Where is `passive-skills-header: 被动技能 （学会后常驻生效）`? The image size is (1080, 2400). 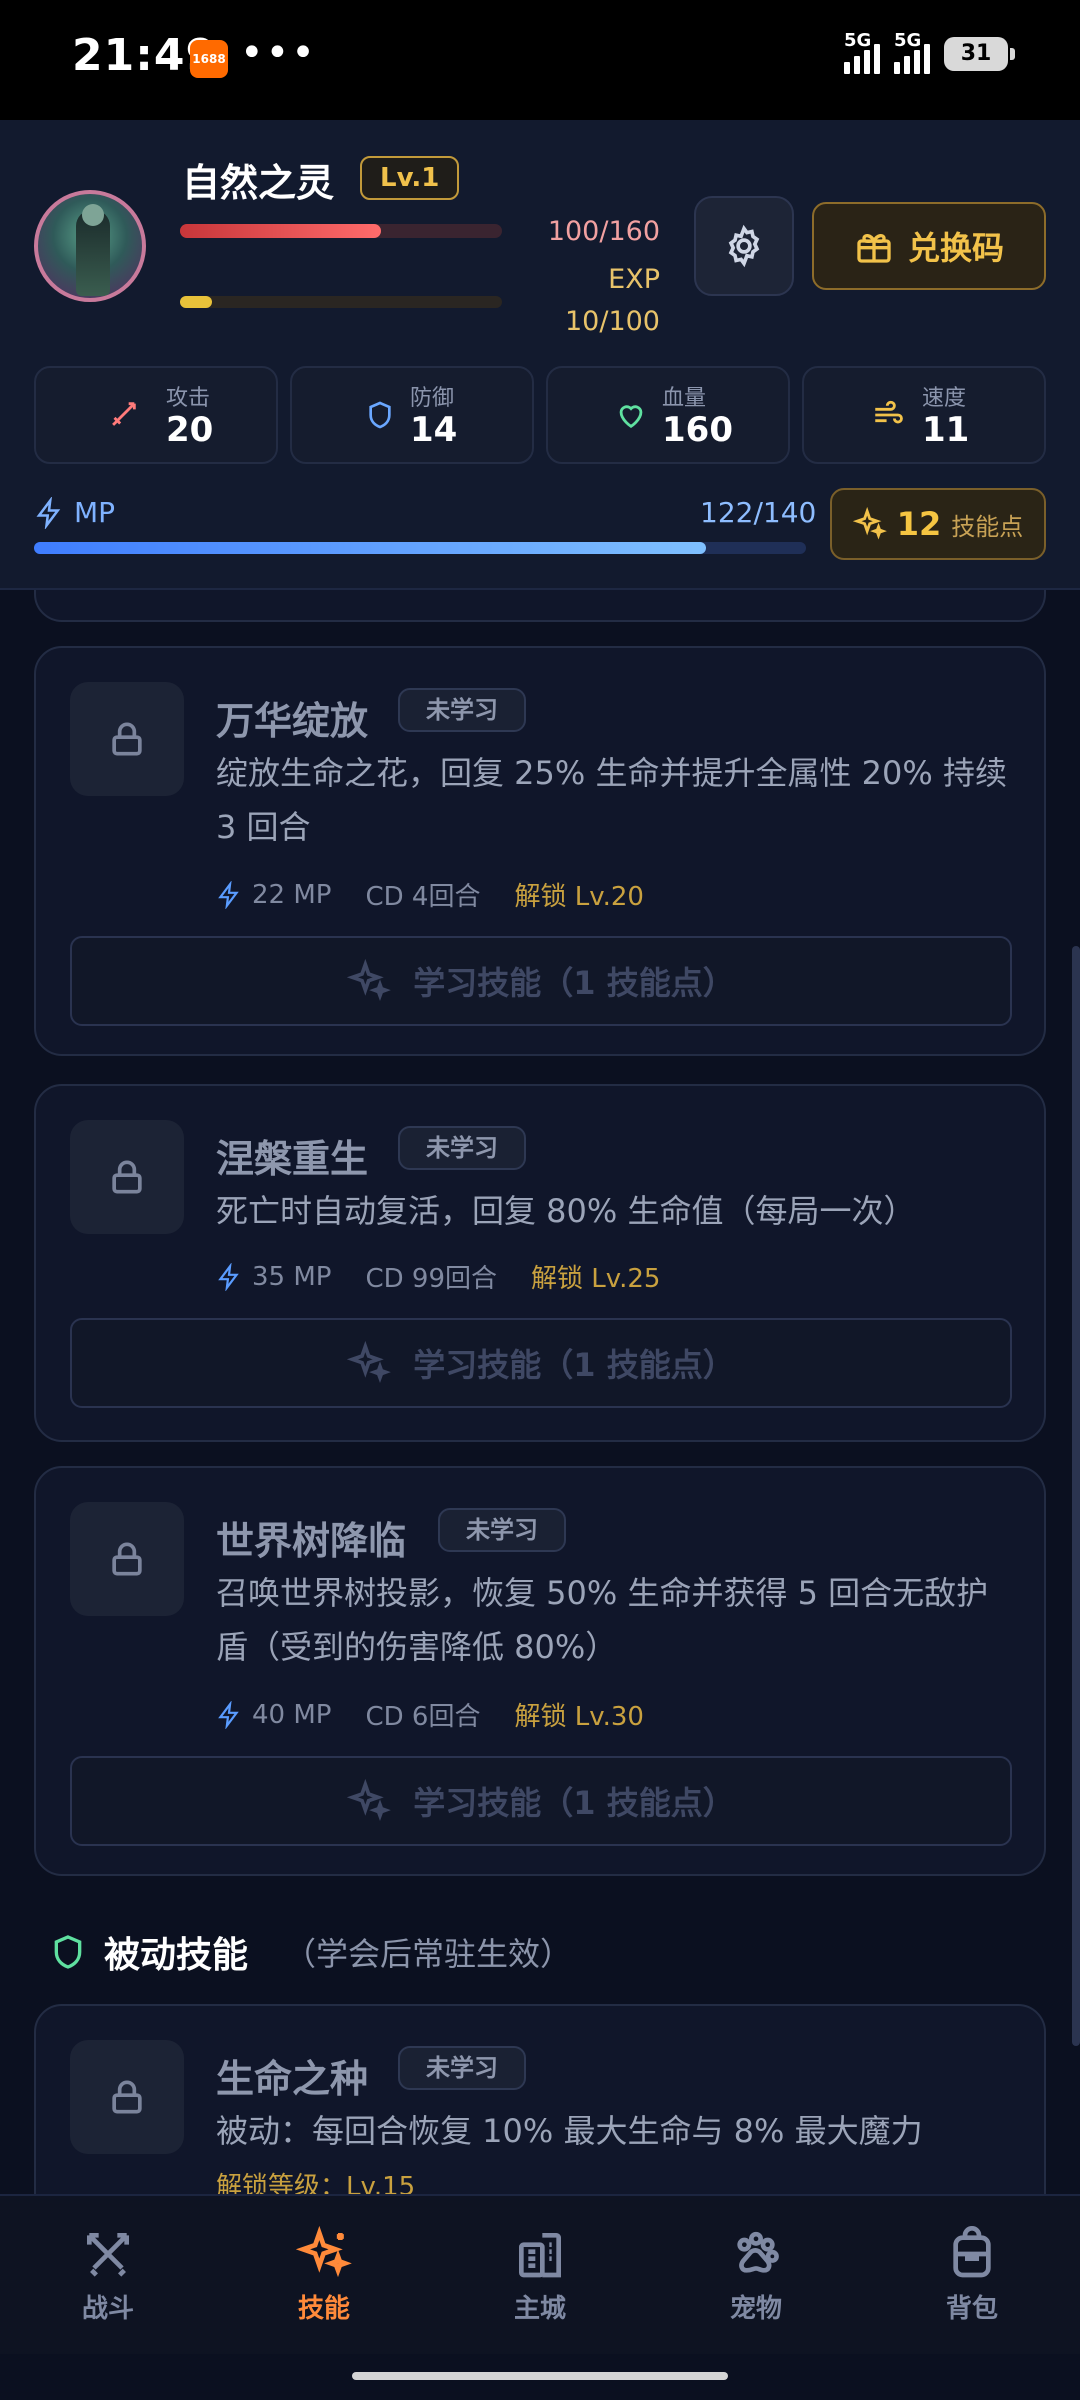
passive-skills-header: 被动技能 （学会后常驻生效） is located at coordinates (310, 1952).